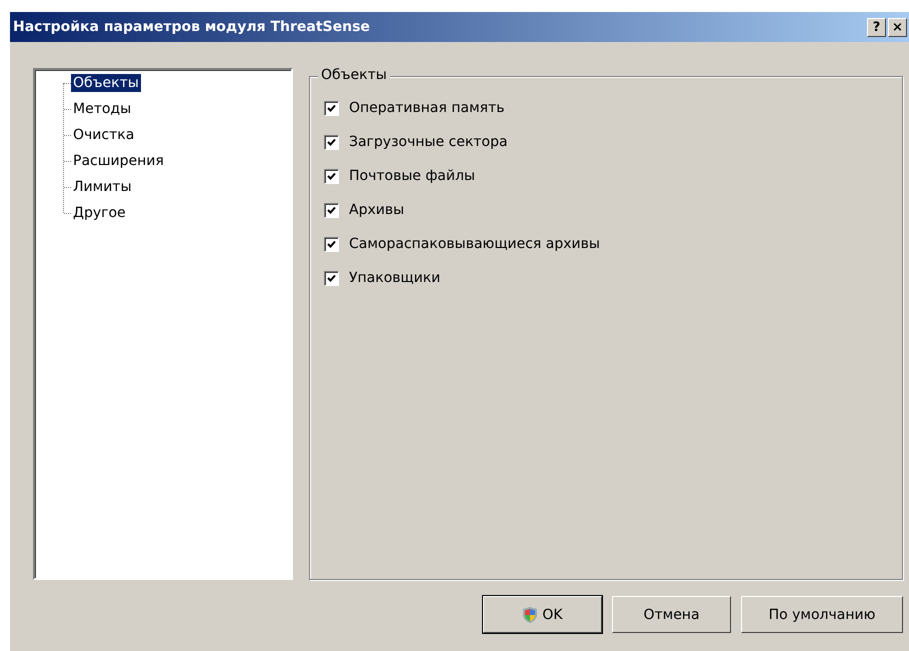  What do you see at coordinates (191, 27) in the screenshot?
I see `window-title: Настройка параметров модуля ThreatSense` at bounding box center [191, 27].